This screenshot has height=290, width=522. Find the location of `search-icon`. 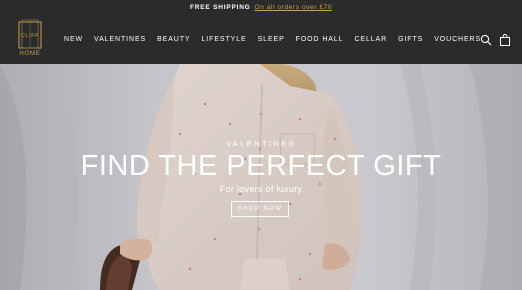

search-icon is located at coordinates (486, 39).